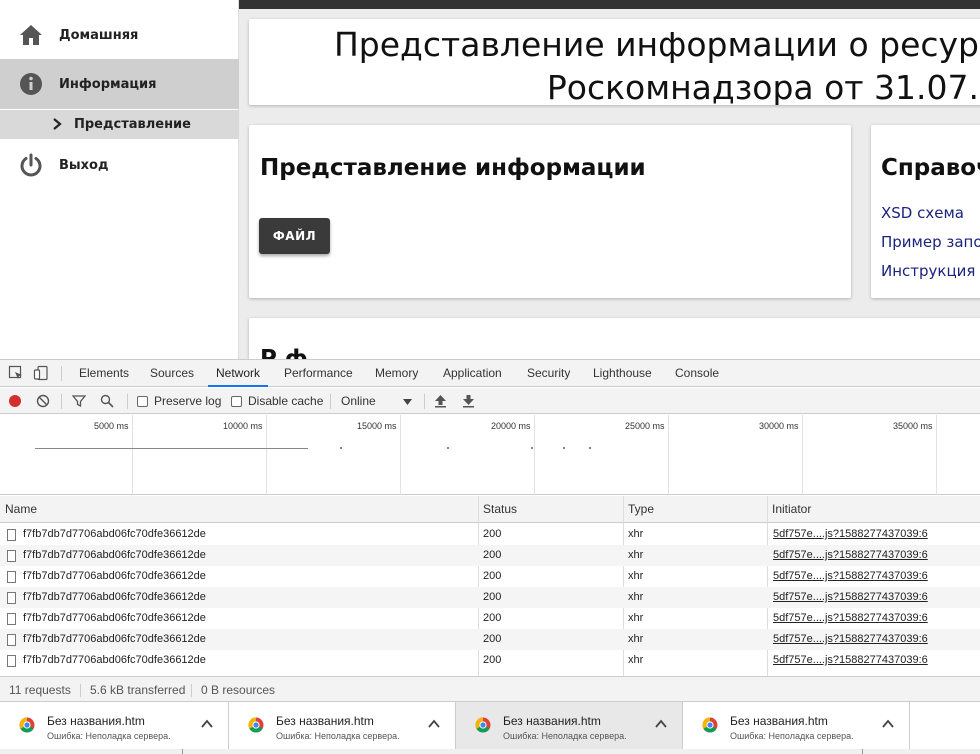 This screenshot has width=980, height=754. I want to click on instruction-link: Инструкция п, so click(930, 271).